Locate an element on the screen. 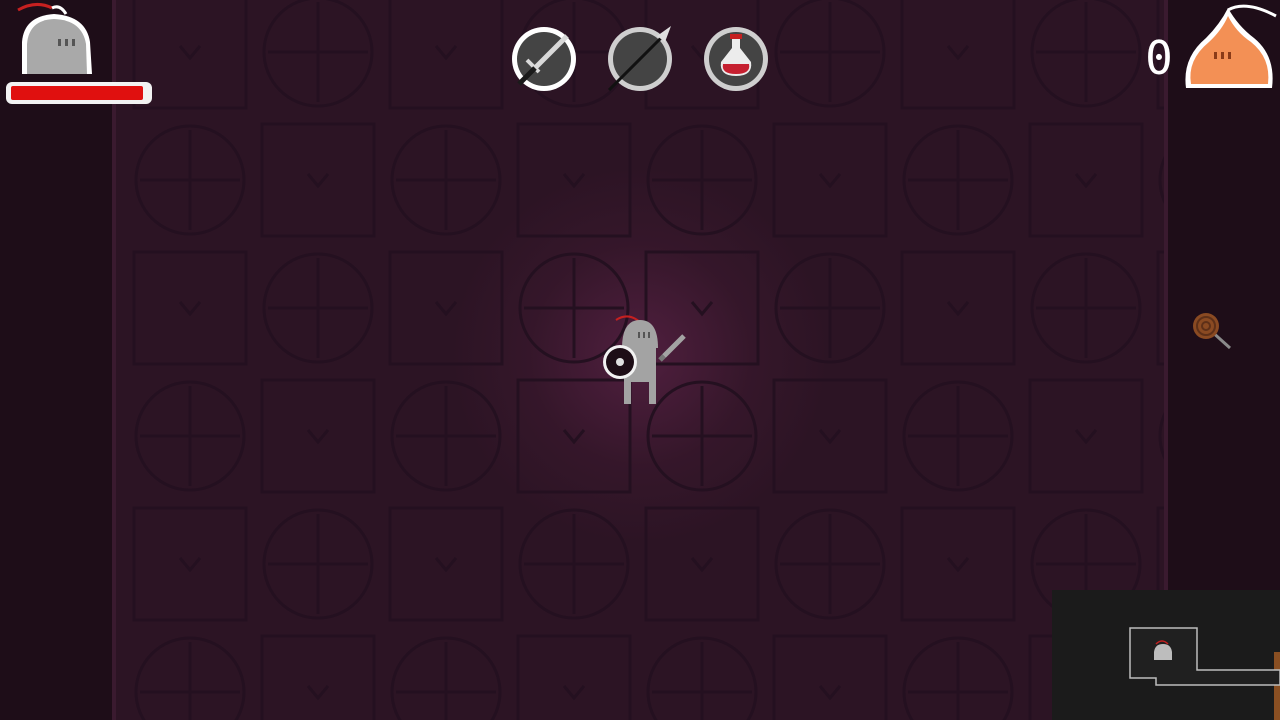 This screenshot has height=720, width=1280. sword-slot is located at coordinates (544, 59).